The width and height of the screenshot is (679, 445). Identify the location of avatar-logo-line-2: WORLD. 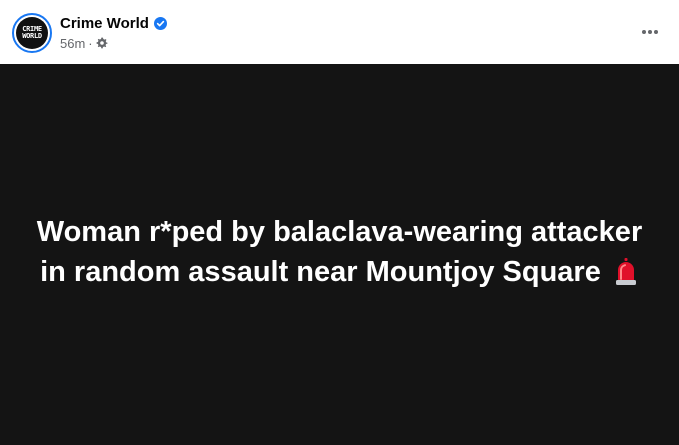
(32, 36).